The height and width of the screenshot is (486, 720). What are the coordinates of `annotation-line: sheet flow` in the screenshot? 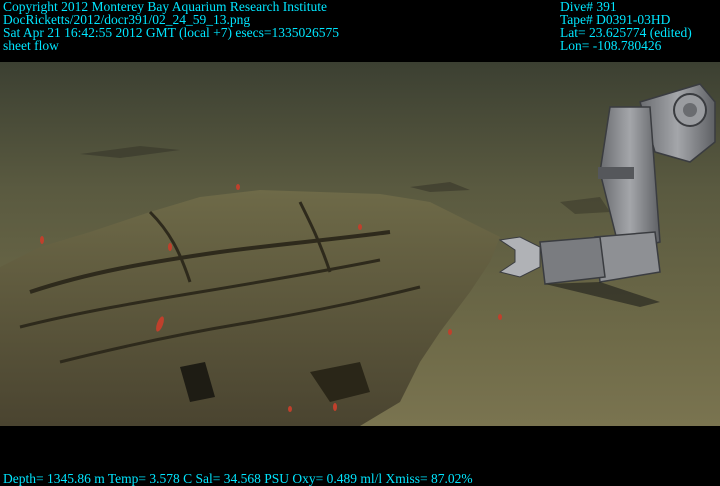 It's located at (31, 45).